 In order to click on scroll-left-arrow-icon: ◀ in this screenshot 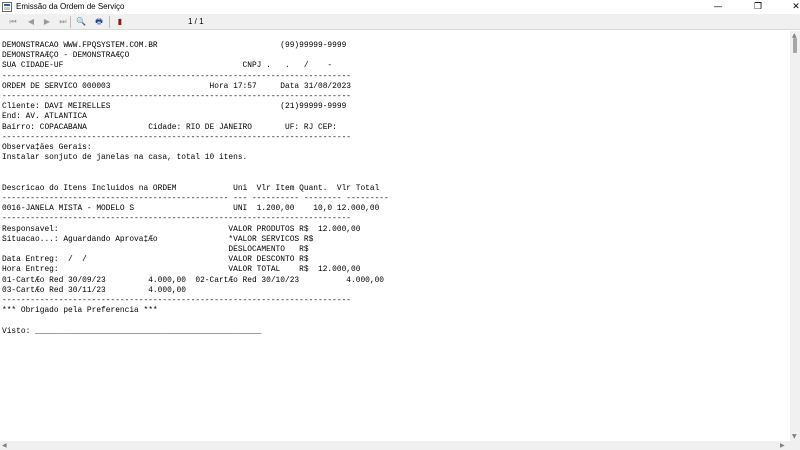, I will do `click(4, 445)`.